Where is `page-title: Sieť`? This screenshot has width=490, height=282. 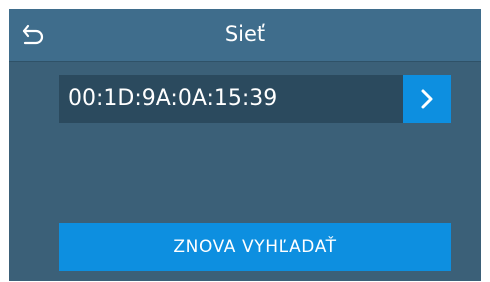
page-title: Sieť is located at coordinates (245, 34).